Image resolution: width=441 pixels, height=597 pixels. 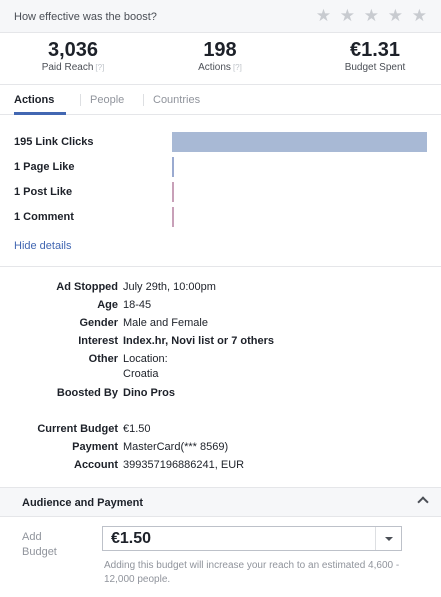 What do you see at coordinates (252, 538) in the screenshot?
I see `budget-select: €1.50` at bounding box center [252, 538].